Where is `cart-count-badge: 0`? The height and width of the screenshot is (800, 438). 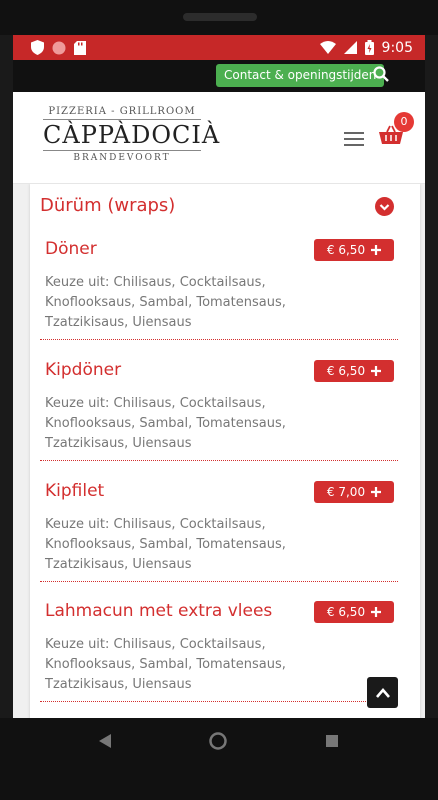 cart-count-badge: 0 is located at coordinates (404, 122).